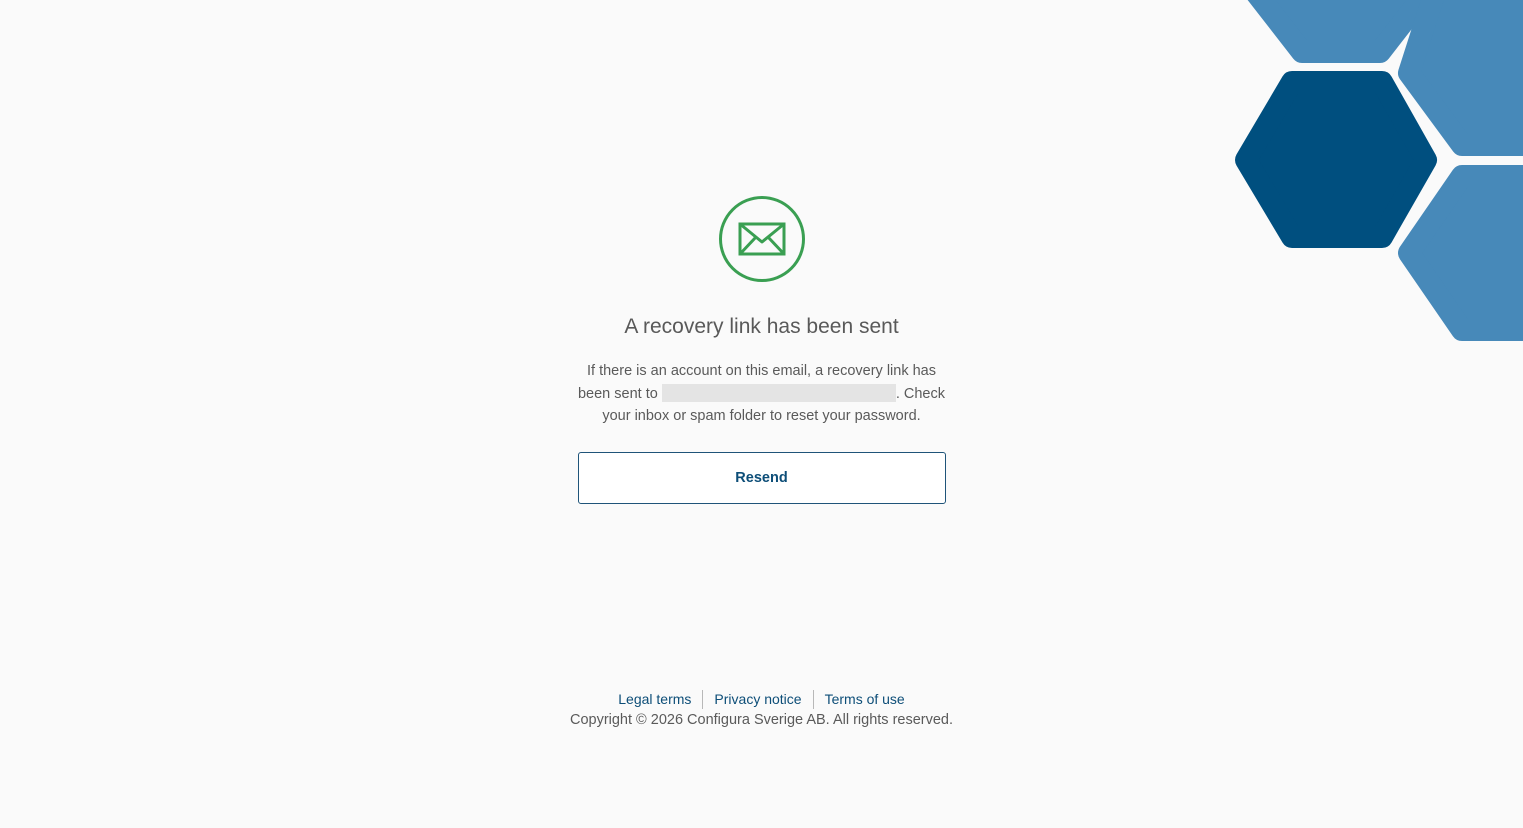  I want to click on legal-terms-link: Legal terms, so click(654, 699).